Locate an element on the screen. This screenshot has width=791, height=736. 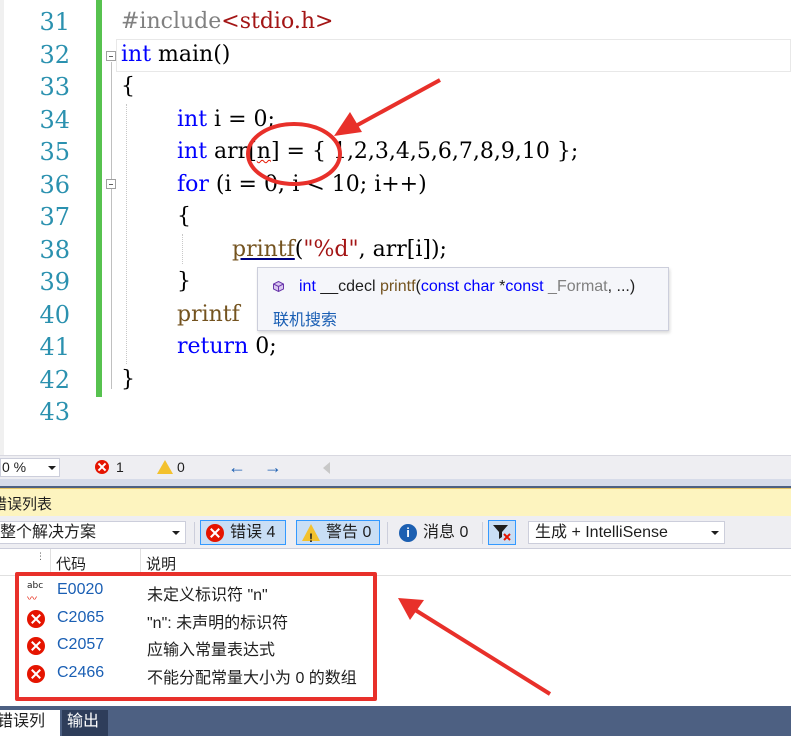
code-line-36: for (i = 0; i < 10; i++) is located at coordinates (302, 184).